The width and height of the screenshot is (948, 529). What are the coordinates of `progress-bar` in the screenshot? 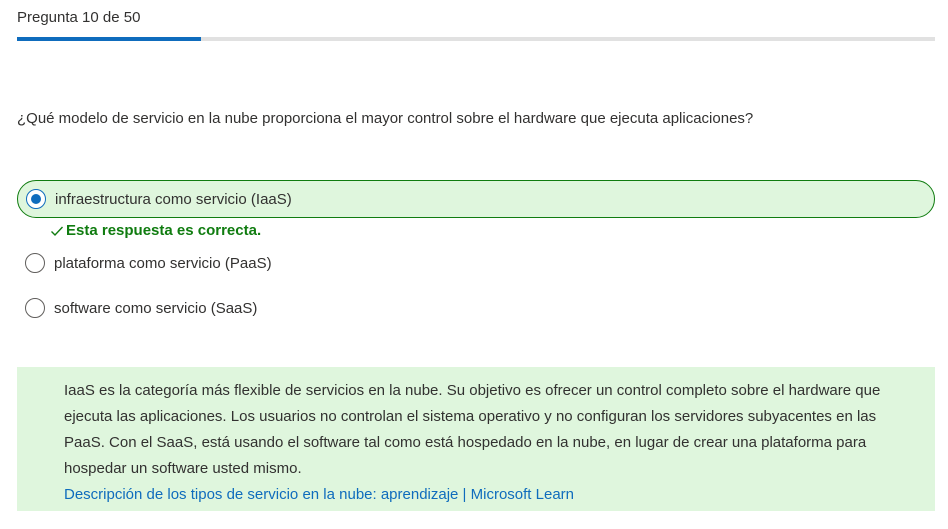 It's located at (476, 39).